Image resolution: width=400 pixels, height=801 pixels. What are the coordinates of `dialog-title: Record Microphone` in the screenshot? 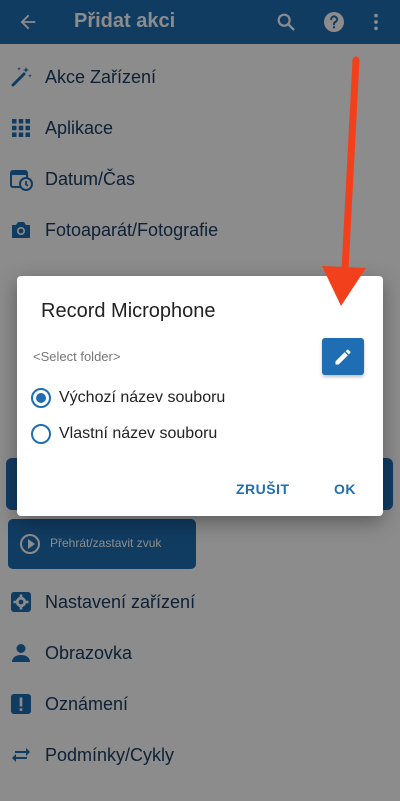 It's located at (128, 311).